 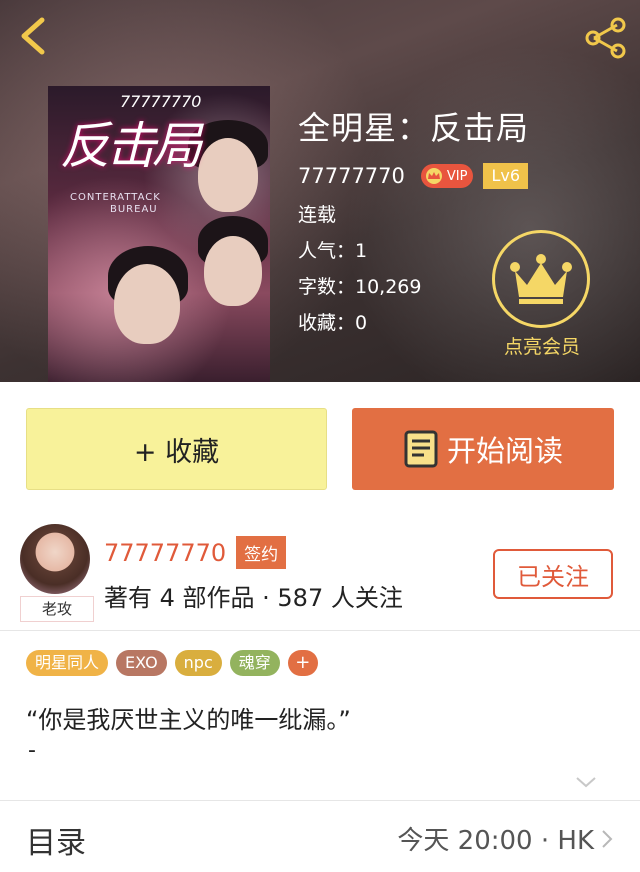 What do you see at coordinates (421, 449) in the screenshot?
I see `book-icon` at bounding box center [421, 449].